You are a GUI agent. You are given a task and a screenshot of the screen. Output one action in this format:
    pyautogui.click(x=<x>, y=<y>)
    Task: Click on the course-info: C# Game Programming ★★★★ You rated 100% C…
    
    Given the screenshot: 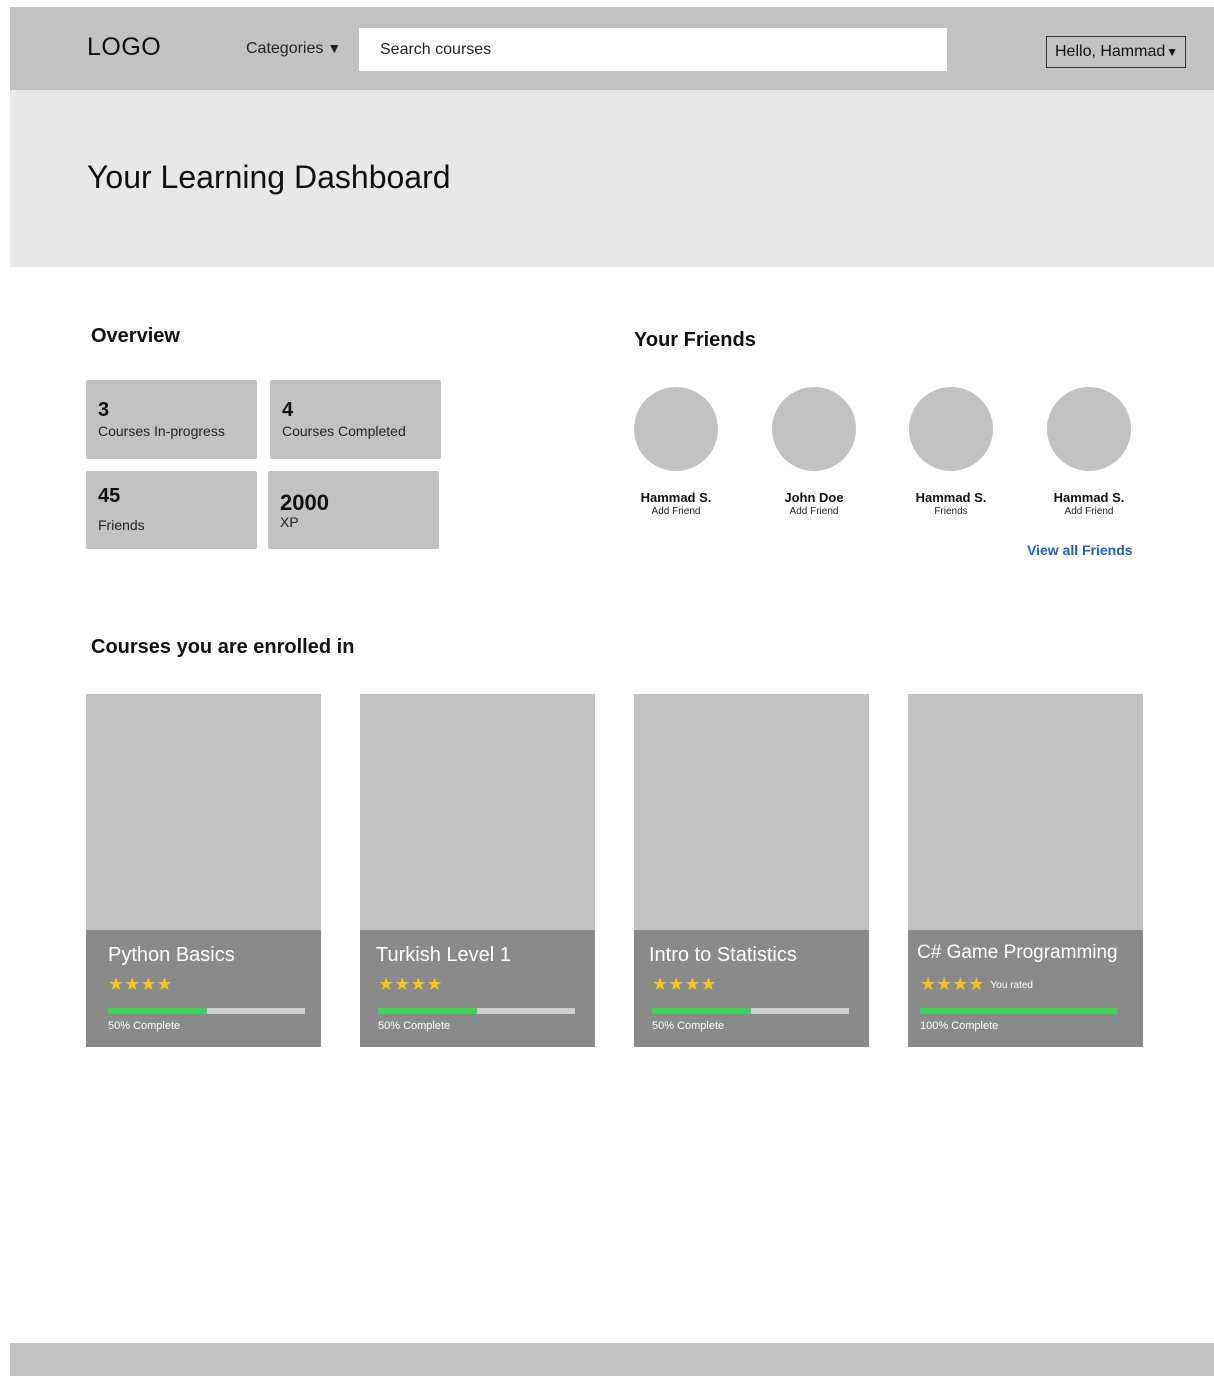 What is the action you would take?
    pyautogui.click(x=1025, y=988)
    